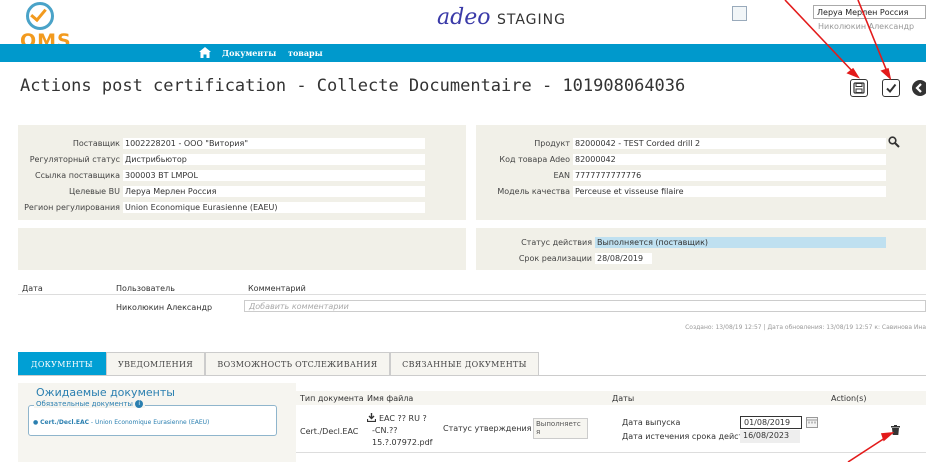 The width and height of the screenshot is (926, 462). I want to click on nav-products: товары, so click(305, 53).